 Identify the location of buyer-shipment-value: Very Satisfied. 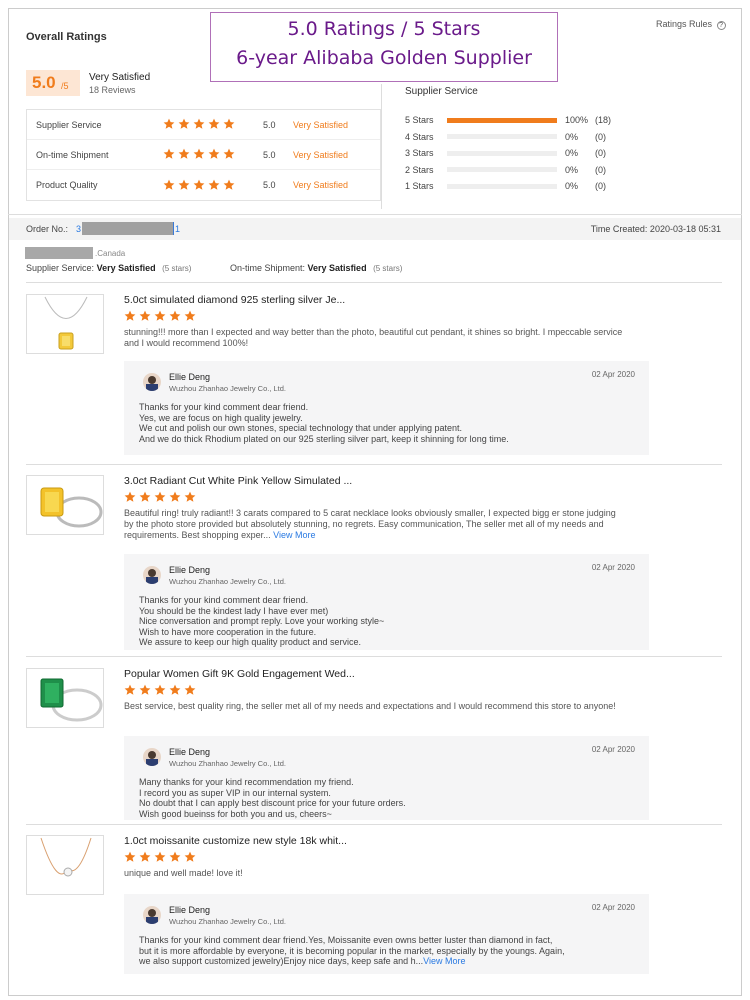
(337, 268).